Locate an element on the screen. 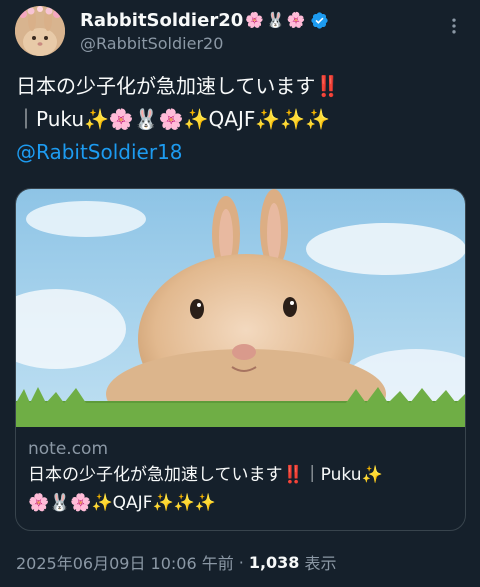 The width and height of the screenshot is (480, 587). display-name: RabbitSoldier20 is located at coordinates (161, 20).